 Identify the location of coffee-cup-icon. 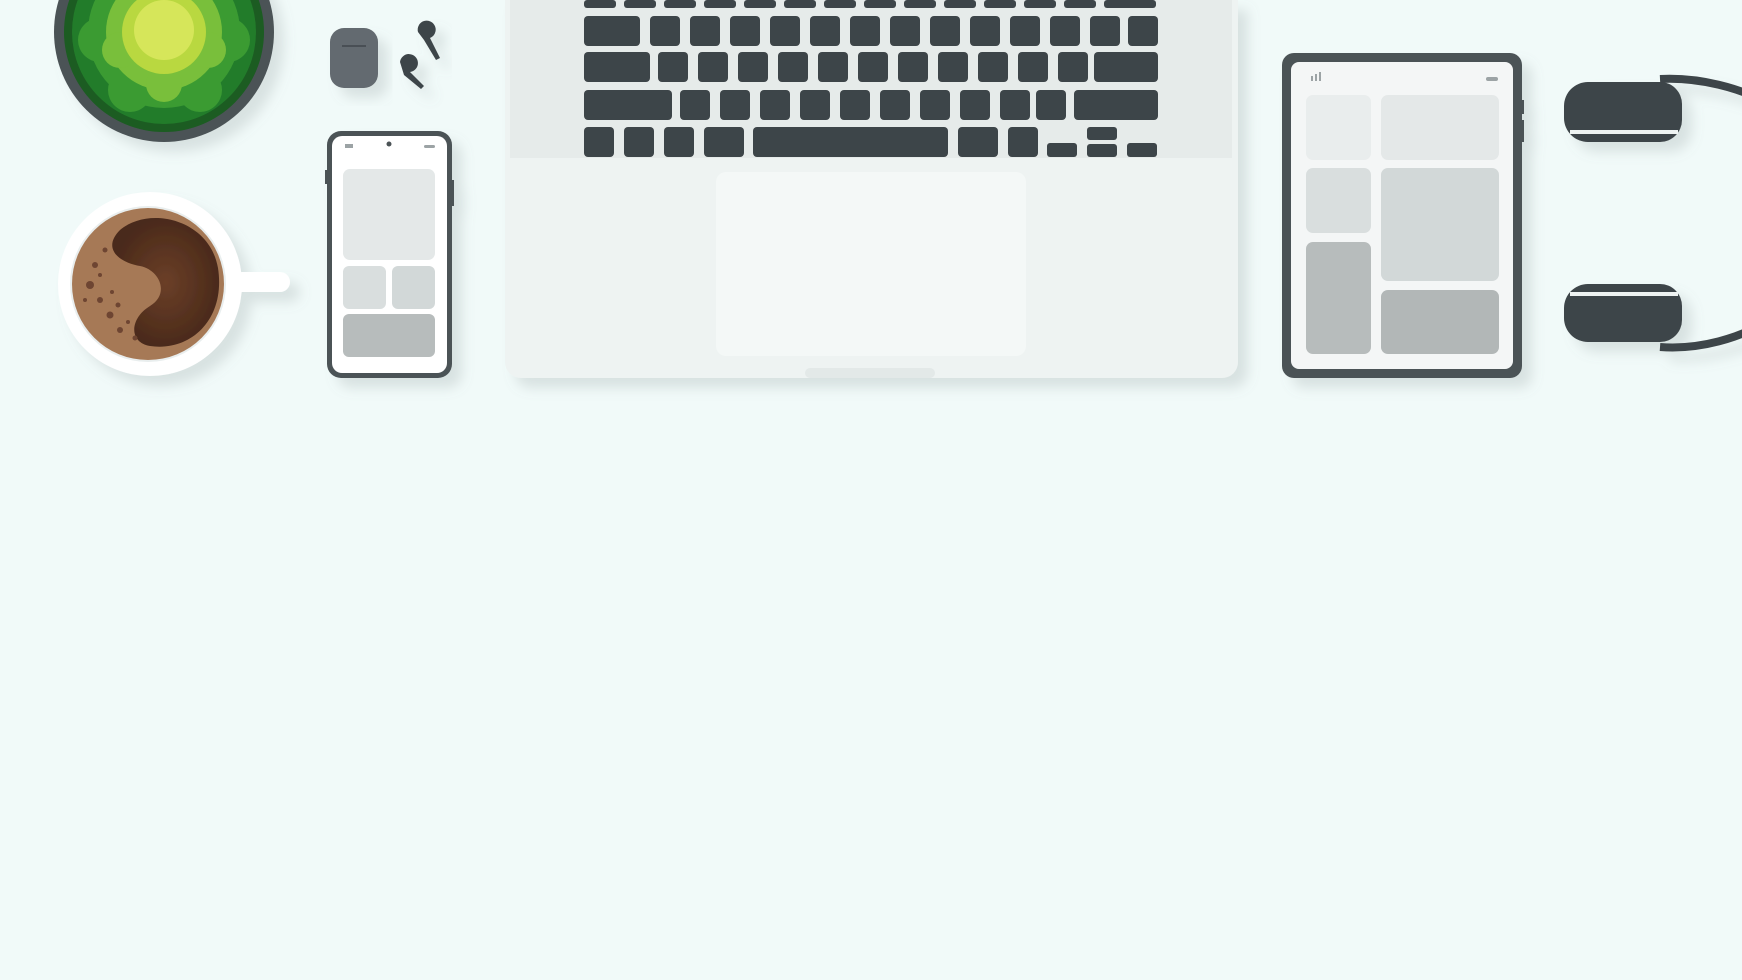
(174, 284).